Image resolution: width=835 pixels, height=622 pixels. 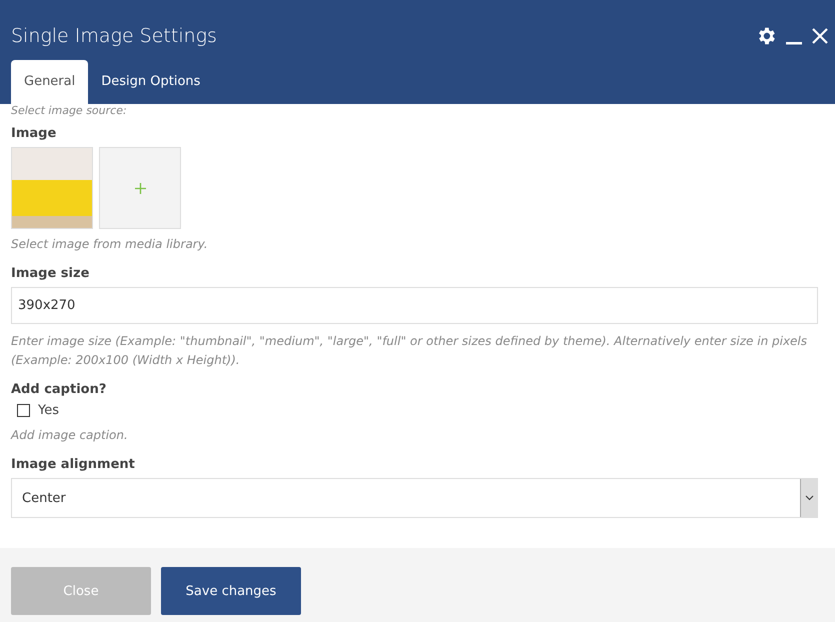 What do you see at coordinates (69, 111) in the screenshot?
I see `hint-text: Select image source:` at bounding box center [69, 111].